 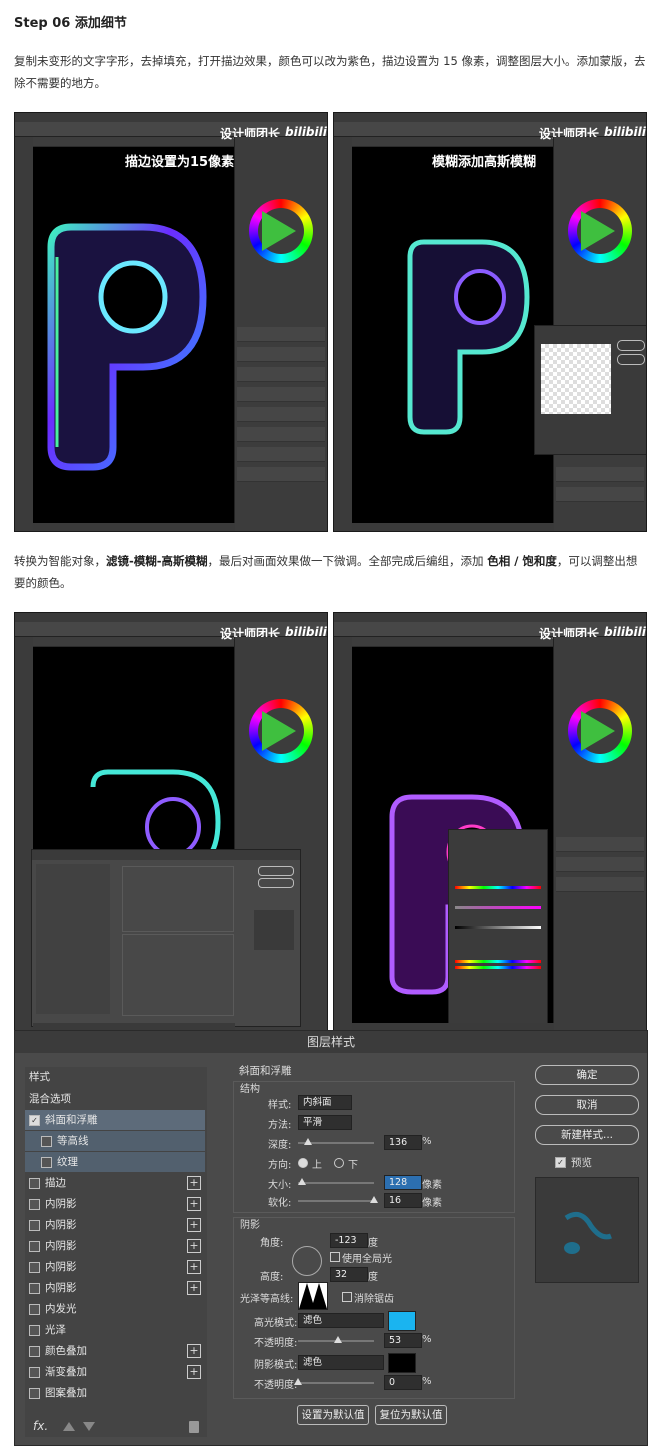 What do you see at coordinates (403, 1382) in the screenshot?
I see `shadow-opacity-input: 0` at bounding box center [403, 1382].